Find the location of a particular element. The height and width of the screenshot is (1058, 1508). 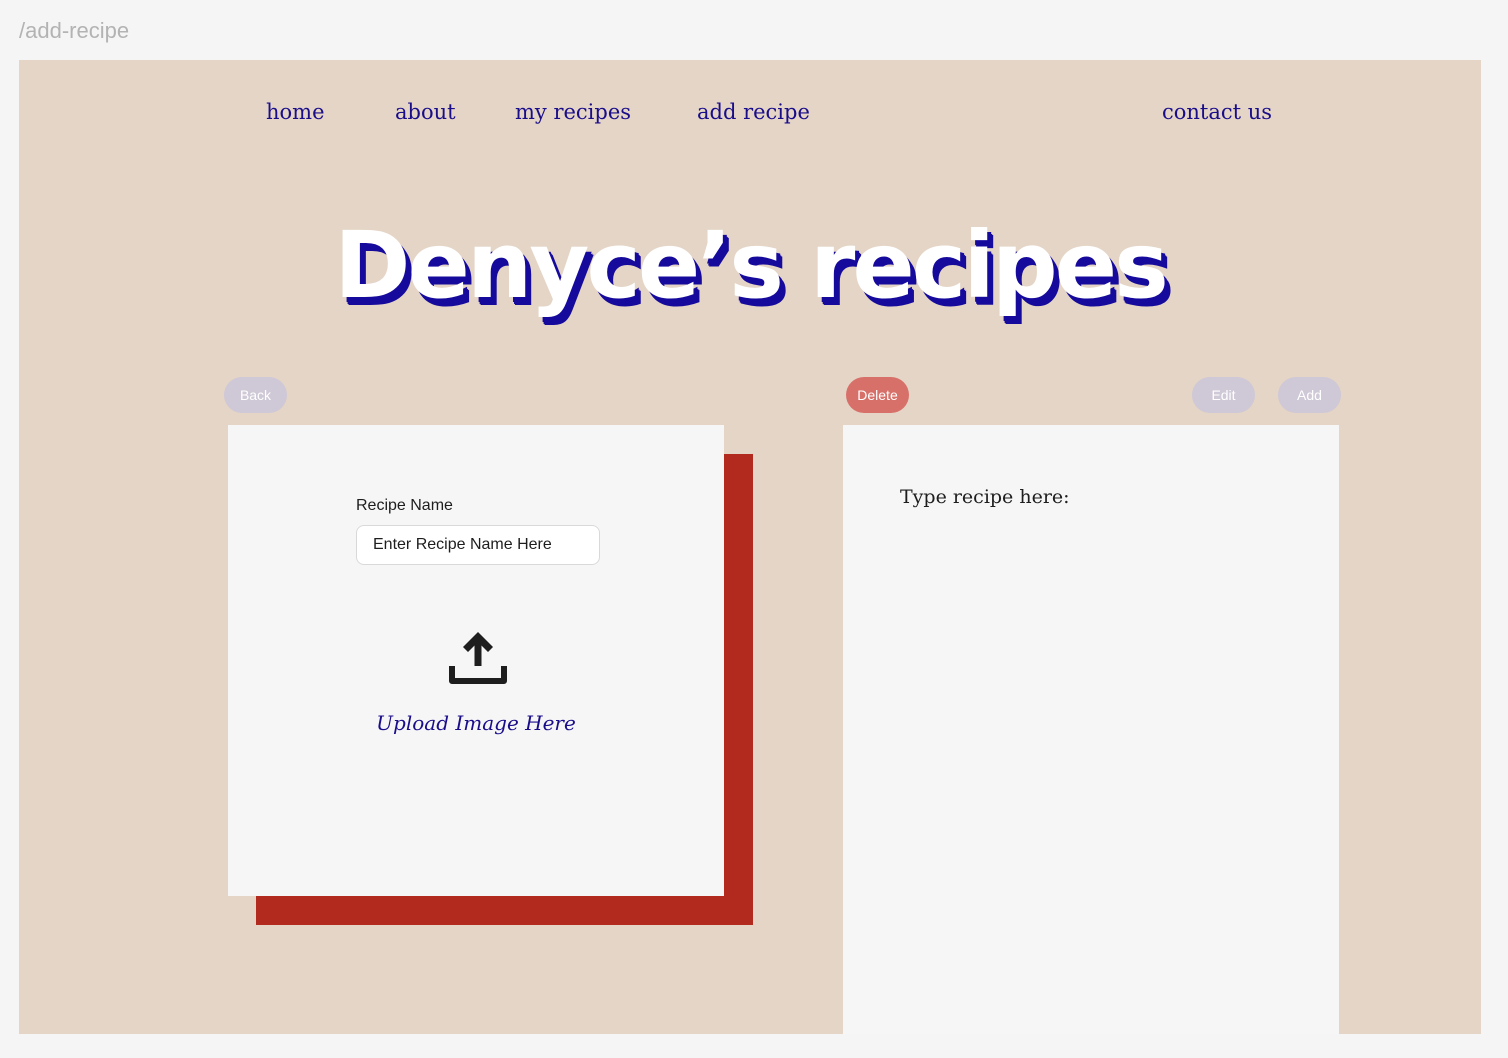

recipe-name-label: Recipe Name is located at coordinates (404, 505).